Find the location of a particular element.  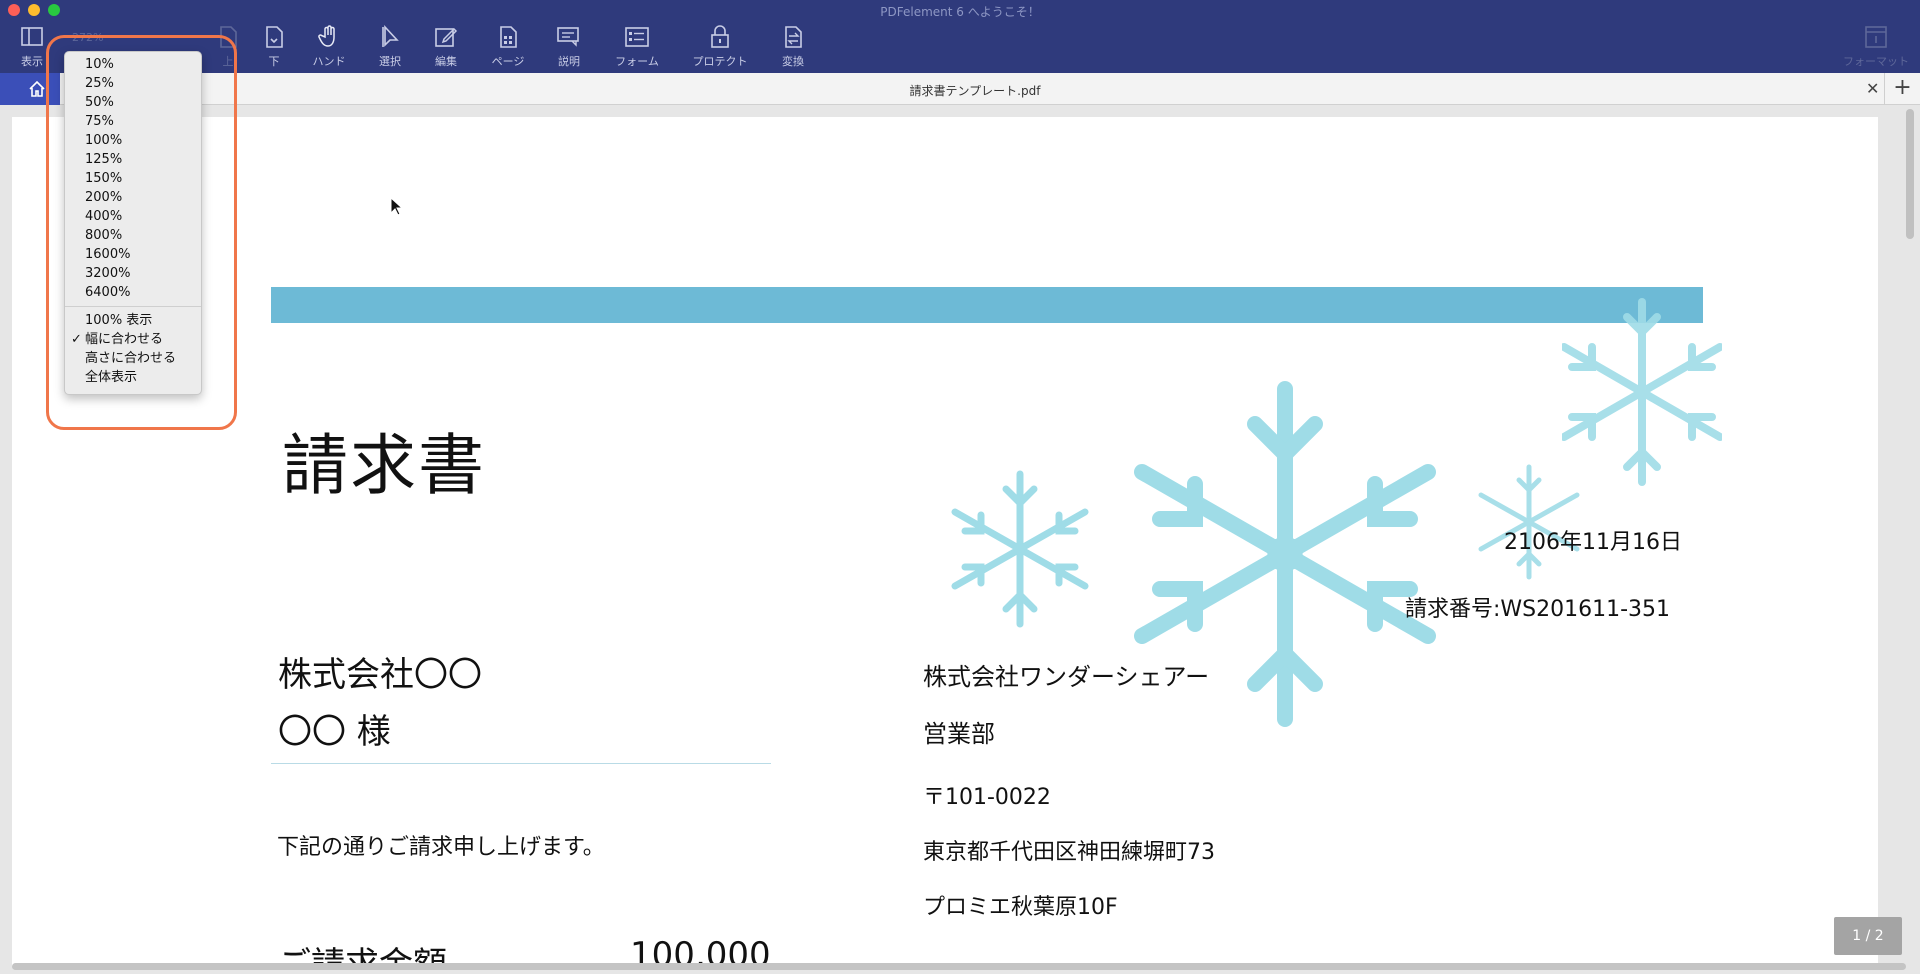

comment-label: 説明 is located at coordinates (569, 61).